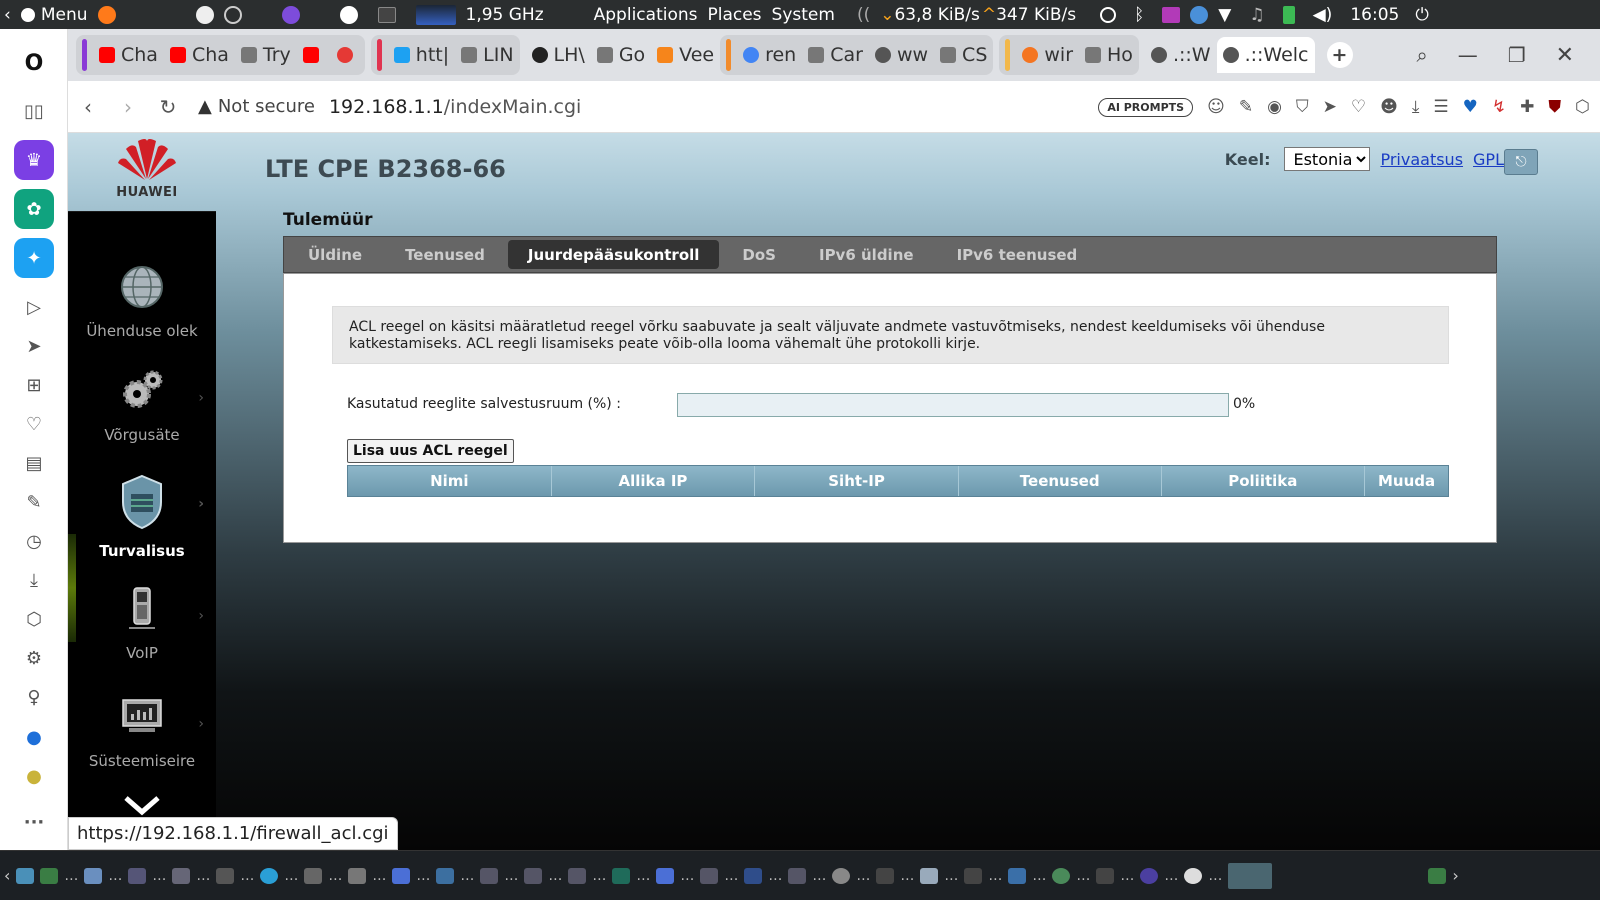 The height and width of the screenshot is (900, 1600). Describe the element at coordinates (1406, 481) in the screenshot. I see `column-header-edit: Muuda` at that location.